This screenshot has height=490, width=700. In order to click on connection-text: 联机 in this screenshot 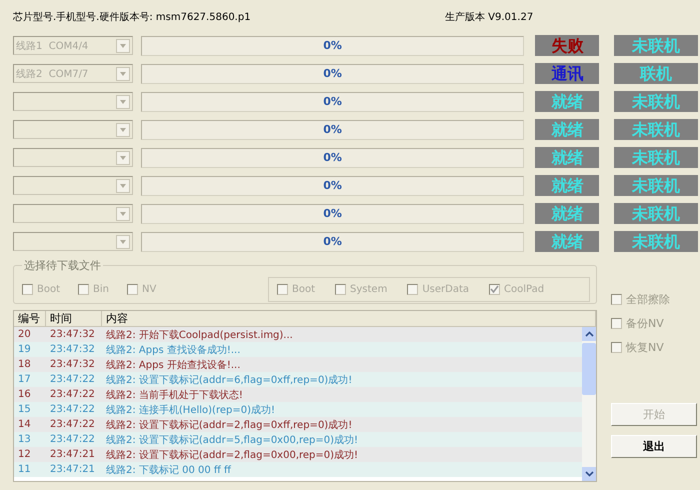, I will do `click(656, 74)`.